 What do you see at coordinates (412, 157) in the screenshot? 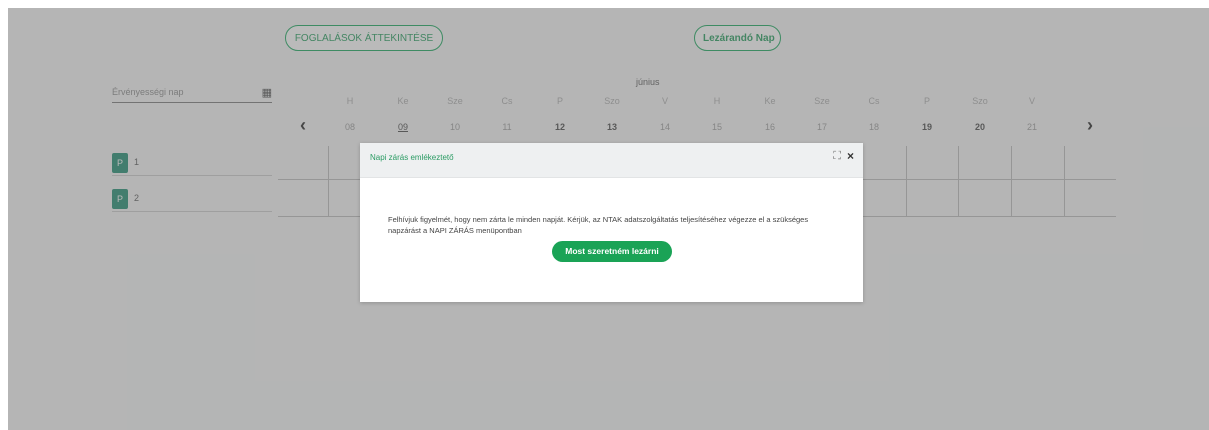
I see `modal-title: Napi zárás emlékeztető` at bounding box center [412, 157].